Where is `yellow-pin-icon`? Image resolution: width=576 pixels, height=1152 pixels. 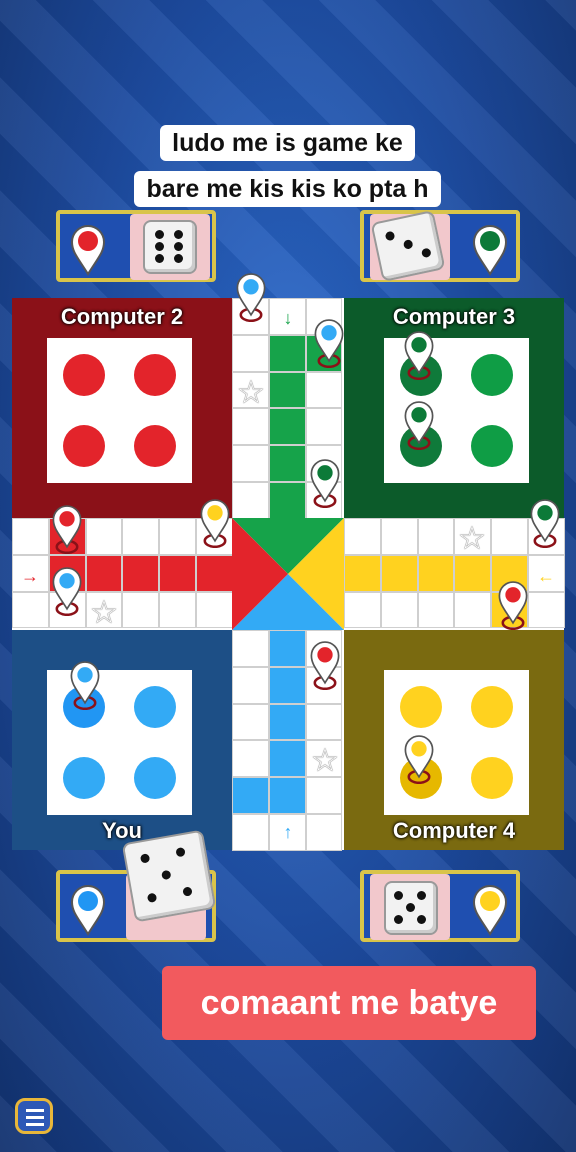
yellow-pin-icon is located at coordinates (494, 909).